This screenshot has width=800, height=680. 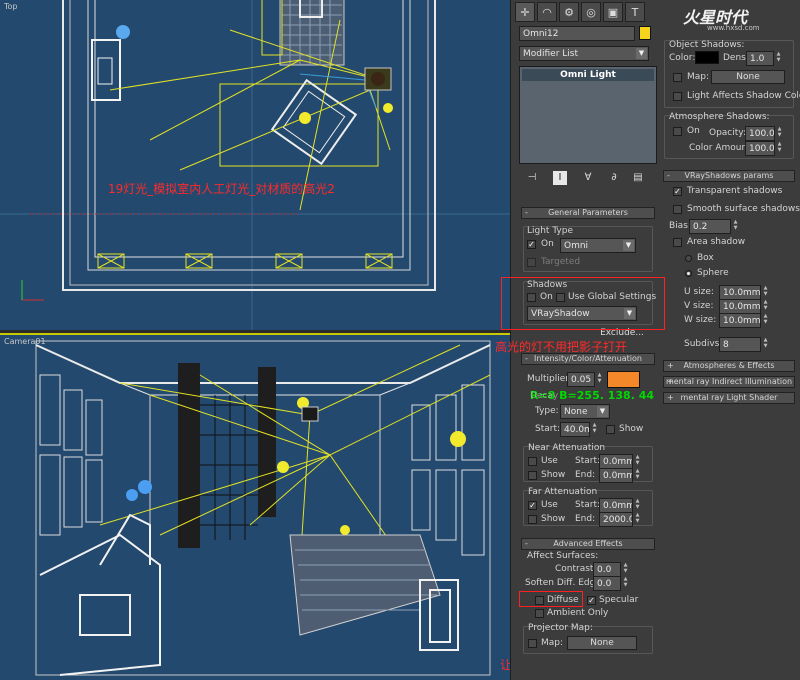 What do you see at coordinates (576, 569) in the screenshot?
I see `contrast-label: Contrast:` at bounding box center [576, 569].